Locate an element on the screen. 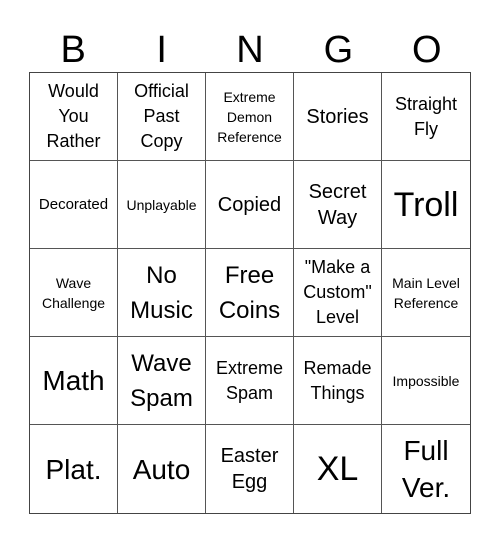 This screenshot has height=544, width=500. bingo-cell: Full Ver. is located at coordinates (426, 469).